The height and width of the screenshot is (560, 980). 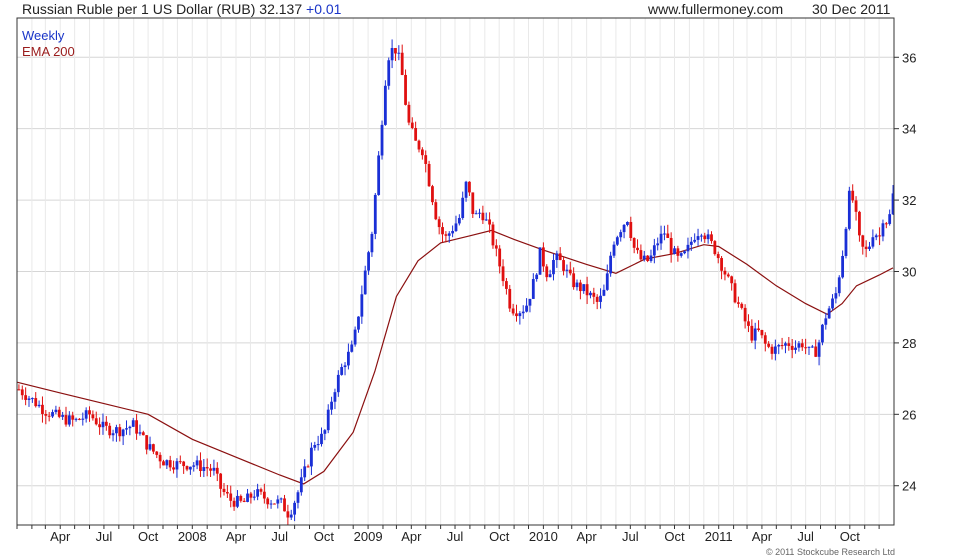 I want to click on x-tick-label: 2010, so click(x=543, y=536).